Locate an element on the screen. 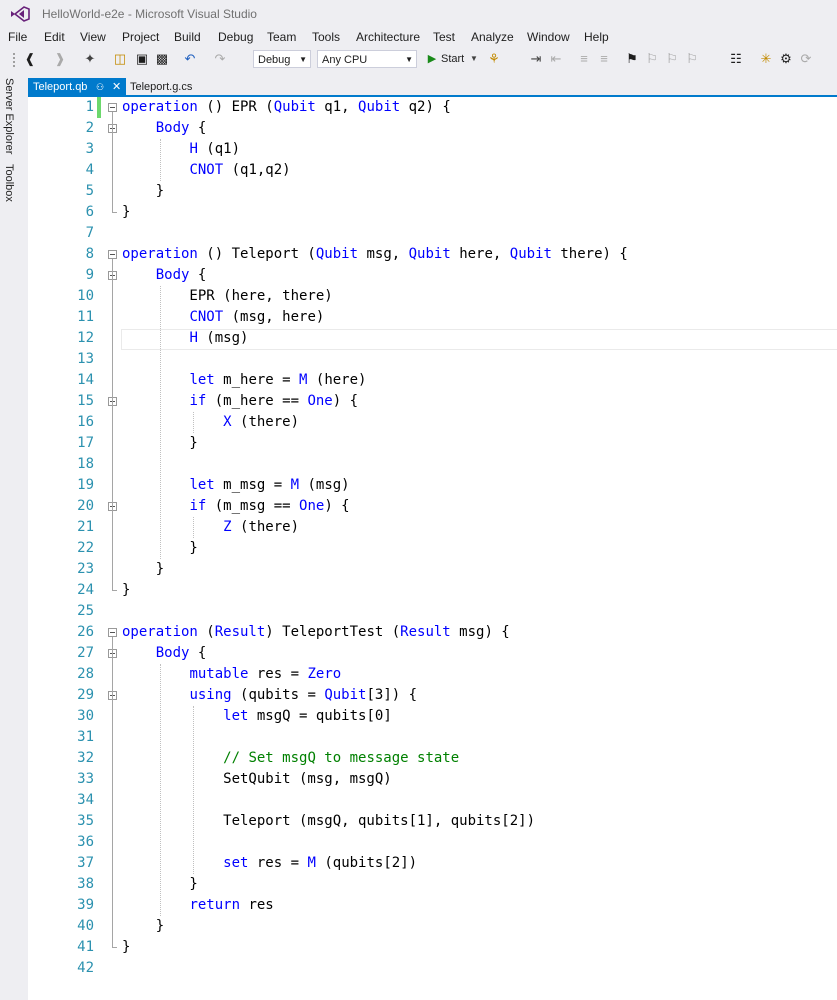 This screenshot has width=837, height=1000. code-line: operation () EPR (Qubit q1, Qubit q2) { is located at coordinates (286, 107).